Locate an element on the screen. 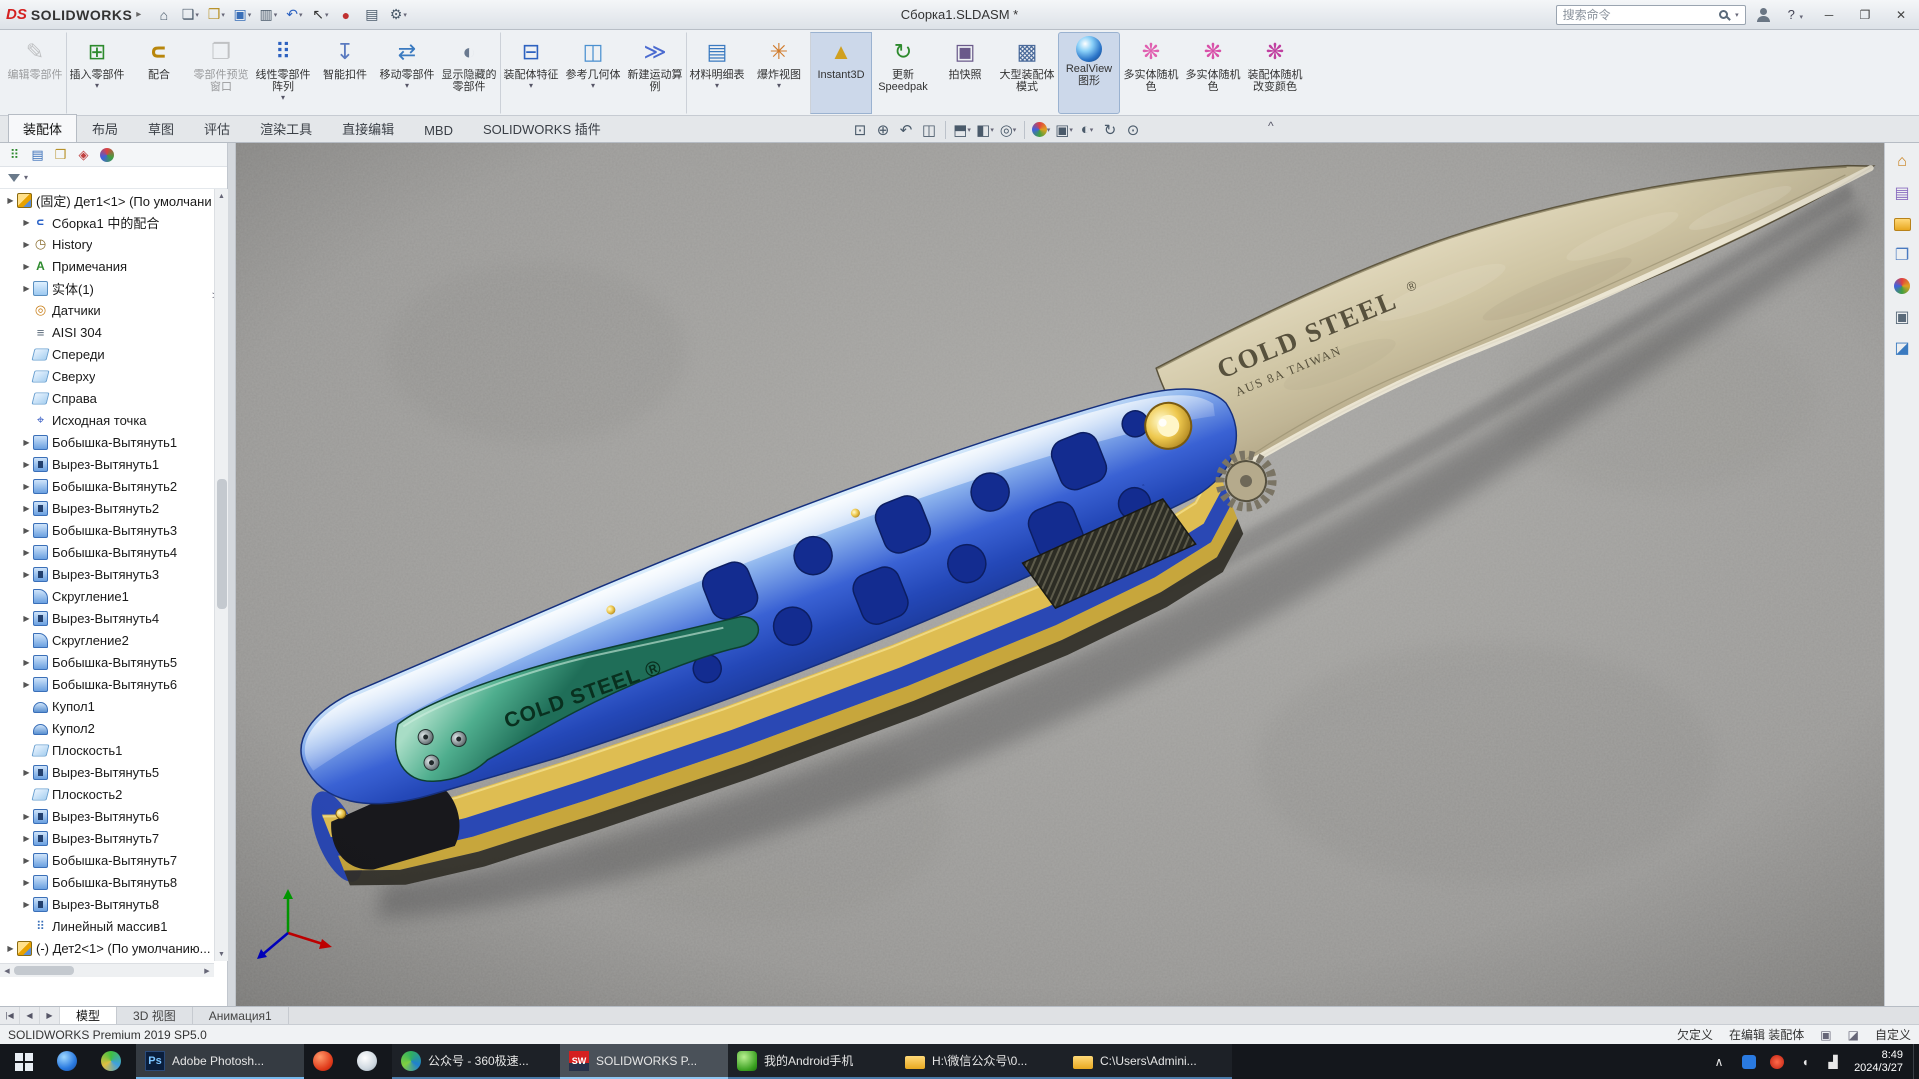  property-manager-icon: ▤ is located at coordinates (37, 154).